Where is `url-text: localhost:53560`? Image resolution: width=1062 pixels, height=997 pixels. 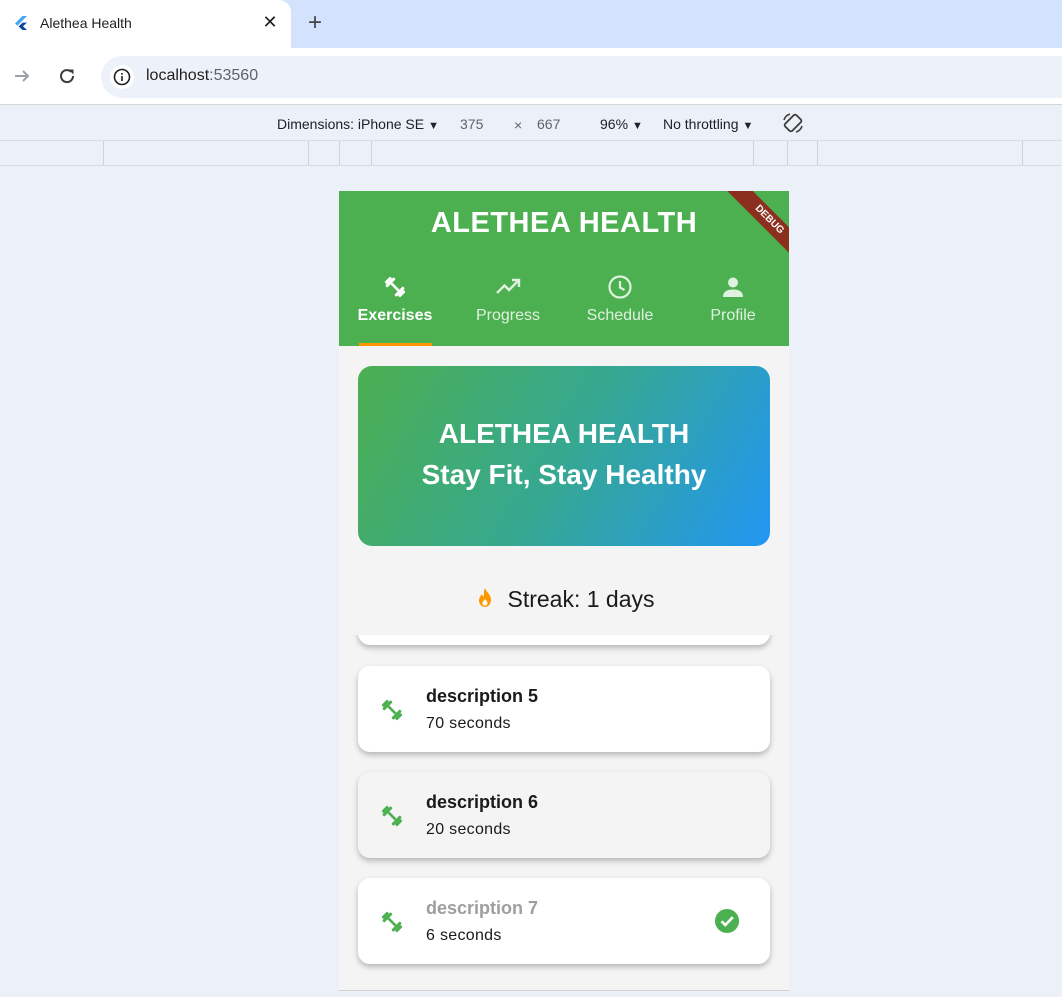 url-text: localhost:53560 is located at coordinates (202, 76).